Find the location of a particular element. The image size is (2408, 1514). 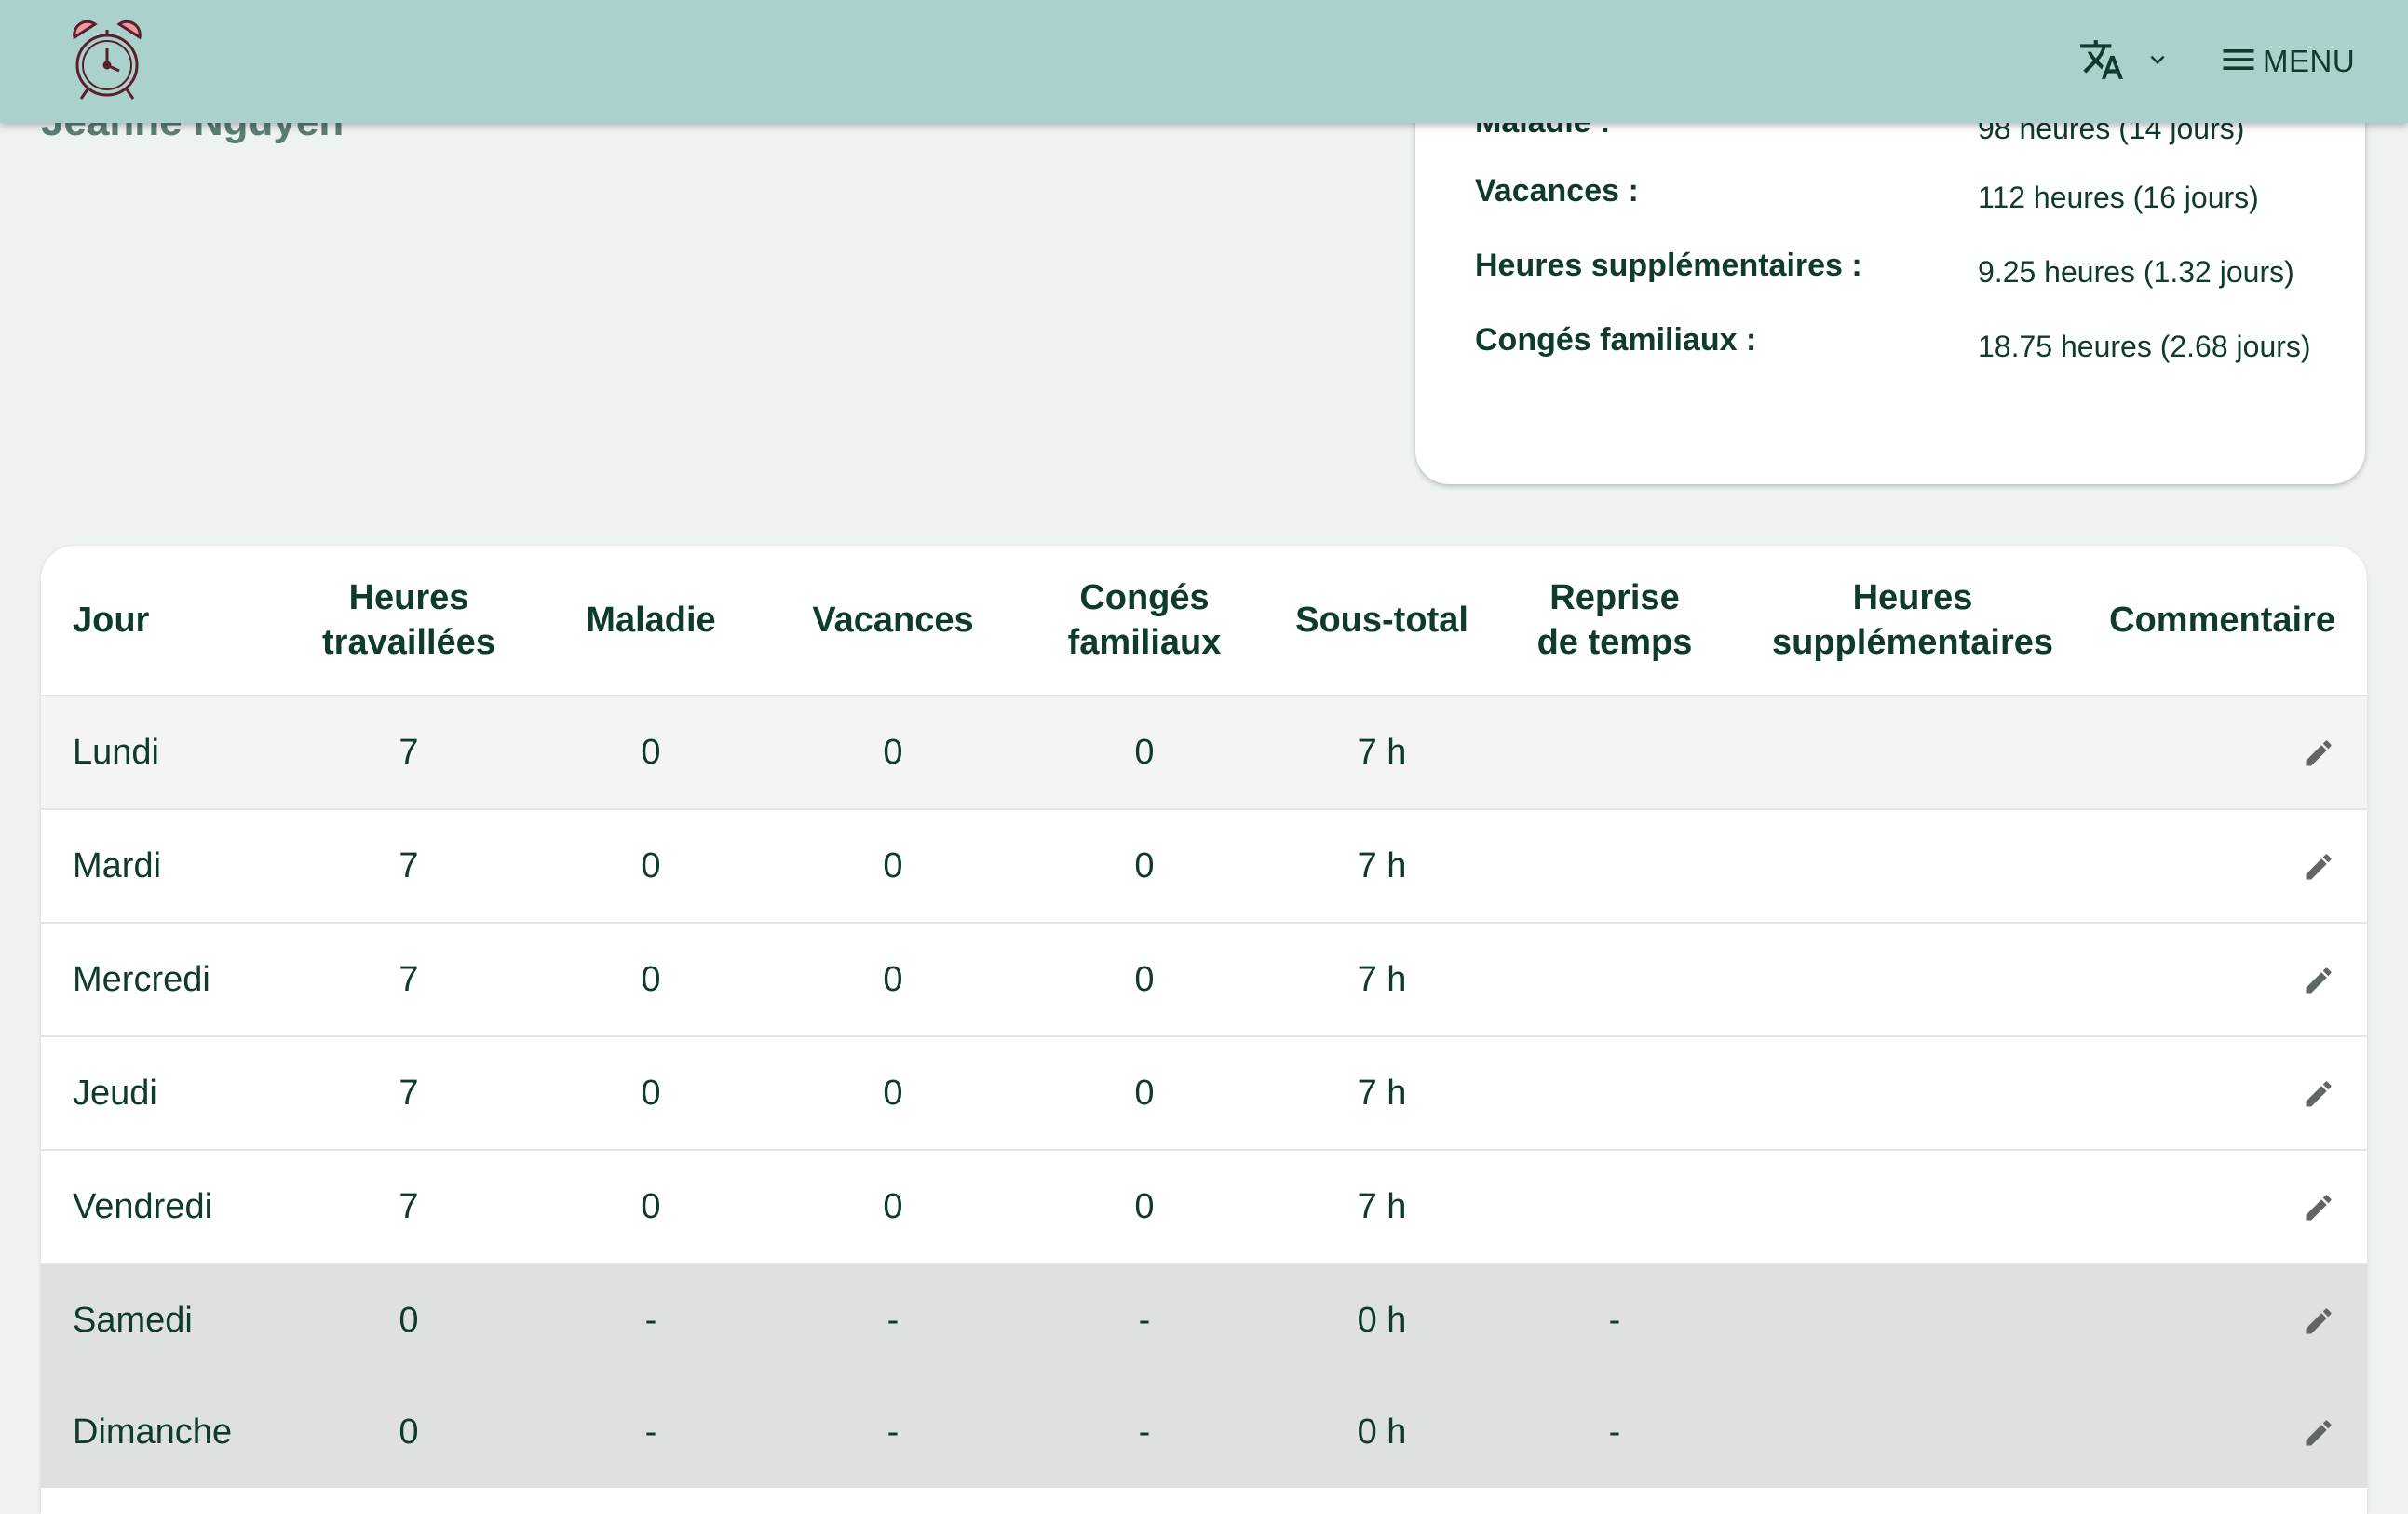

column-header-label: Heures travaillées is located at coordinates (409, 620).